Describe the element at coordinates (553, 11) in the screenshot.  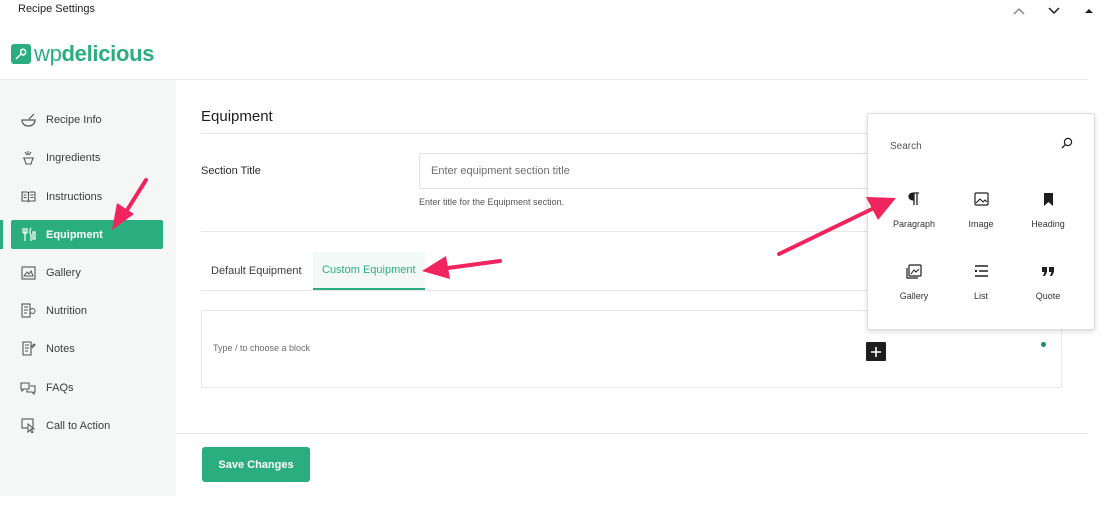
I see `panel-header: Recipe Settings` at that location.